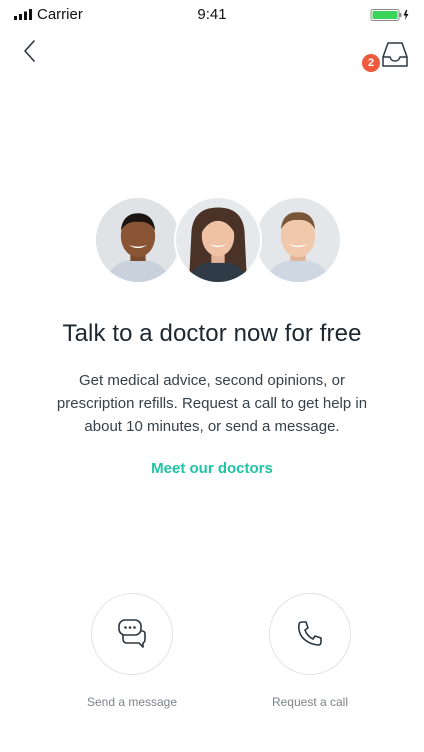 The image size is (424, 752). I want to click on chevron-left-icon, so click(29, 51).